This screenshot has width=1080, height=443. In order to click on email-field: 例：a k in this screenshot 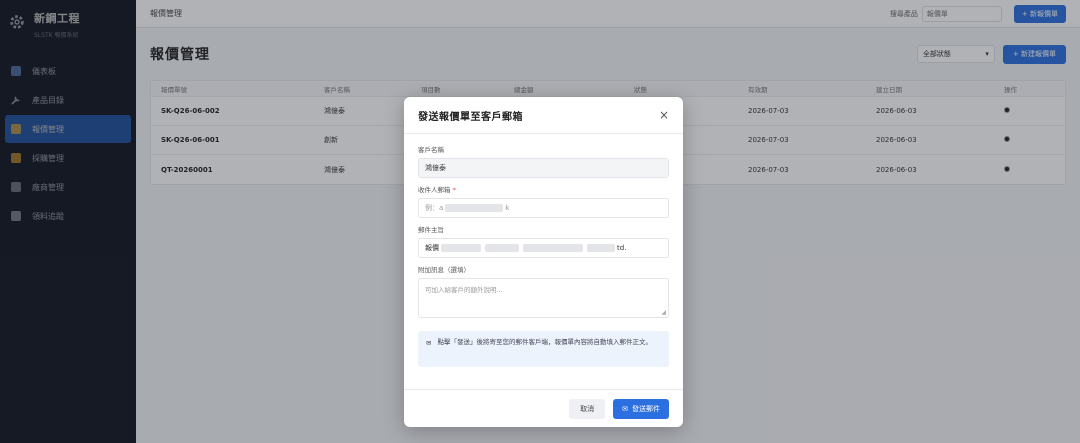, I will do `click(543, 208)`.